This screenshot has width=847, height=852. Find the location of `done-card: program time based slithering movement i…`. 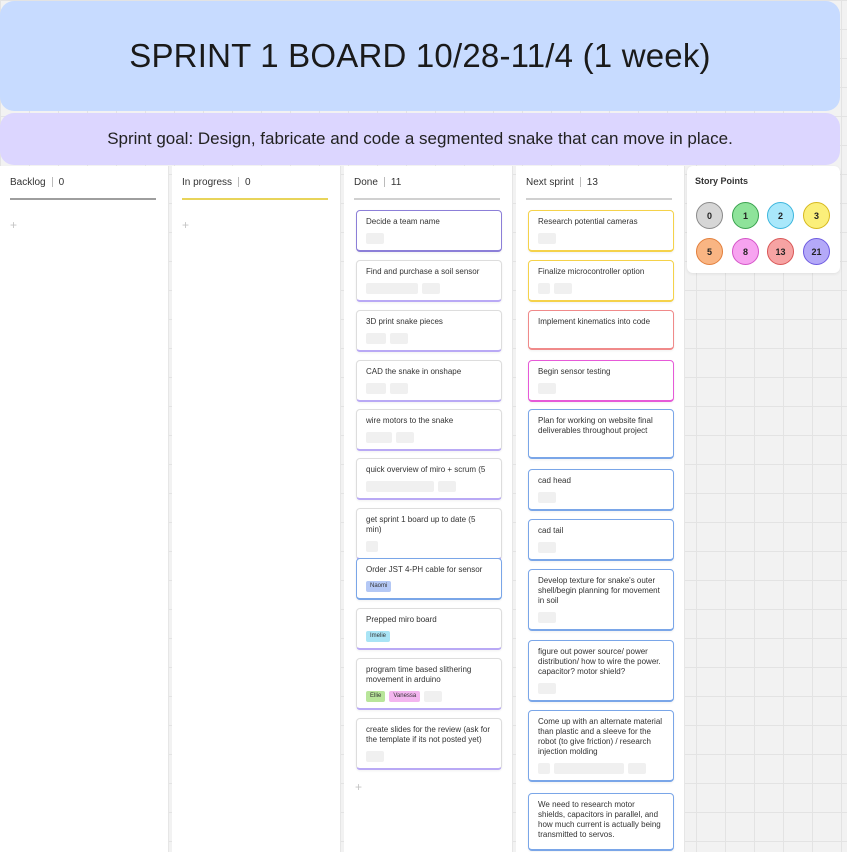

done-card: program time based slithering movement i… is located at coordinates (429, 684).